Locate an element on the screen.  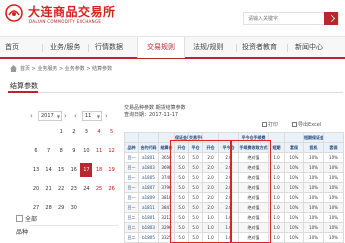
calendar-day: 4 is located at coordinates (99, 132).